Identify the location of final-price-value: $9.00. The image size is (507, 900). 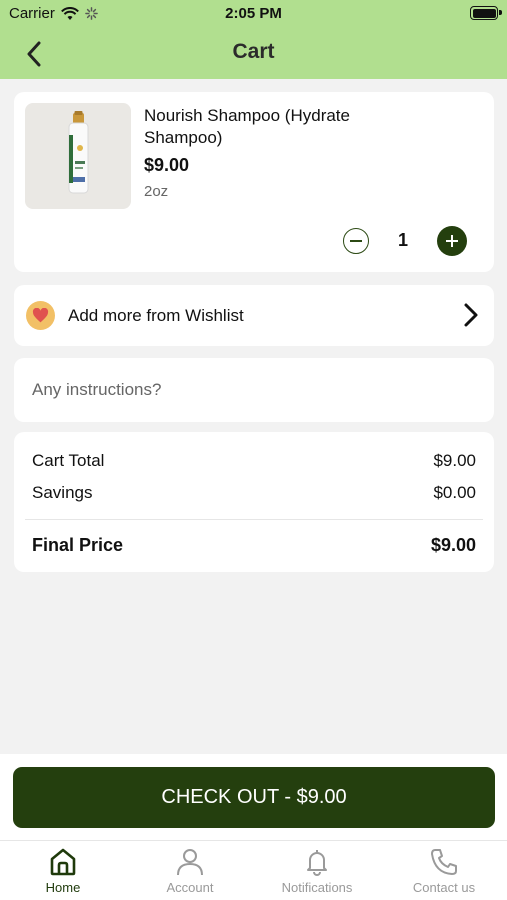
(453, 545).